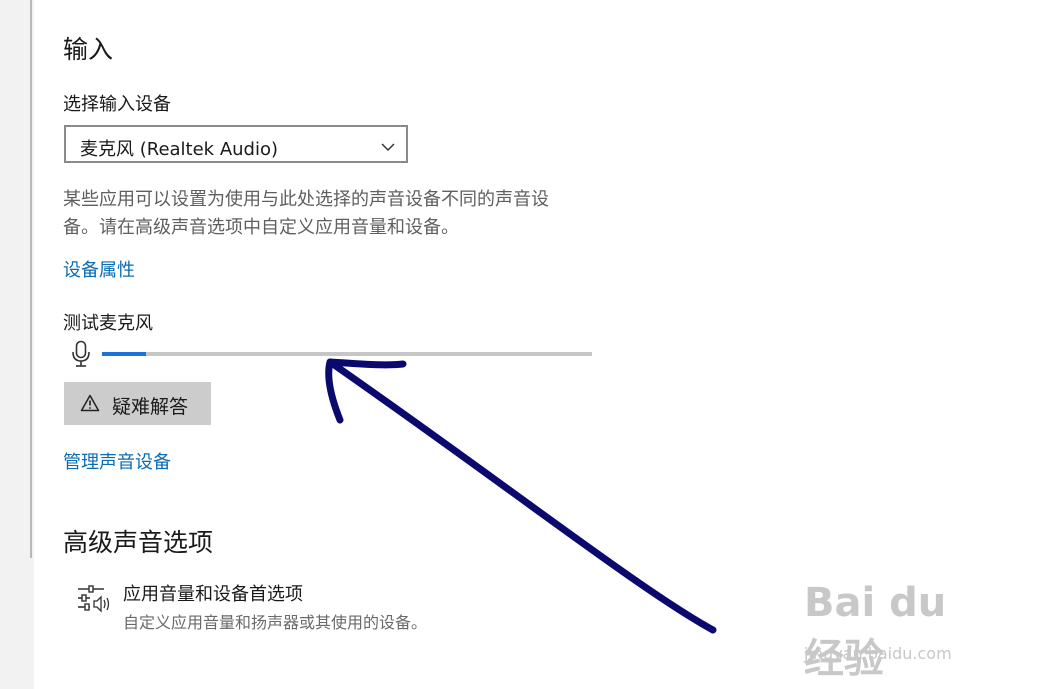 The image size is (1047, 689). I want to click on description-line: 备。请在高级声音选项中自定义应用音量和设备。, so click(261, 227).